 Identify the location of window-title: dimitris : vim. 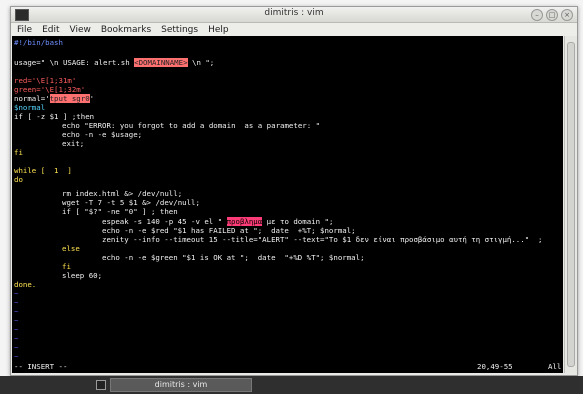
(294, 13).